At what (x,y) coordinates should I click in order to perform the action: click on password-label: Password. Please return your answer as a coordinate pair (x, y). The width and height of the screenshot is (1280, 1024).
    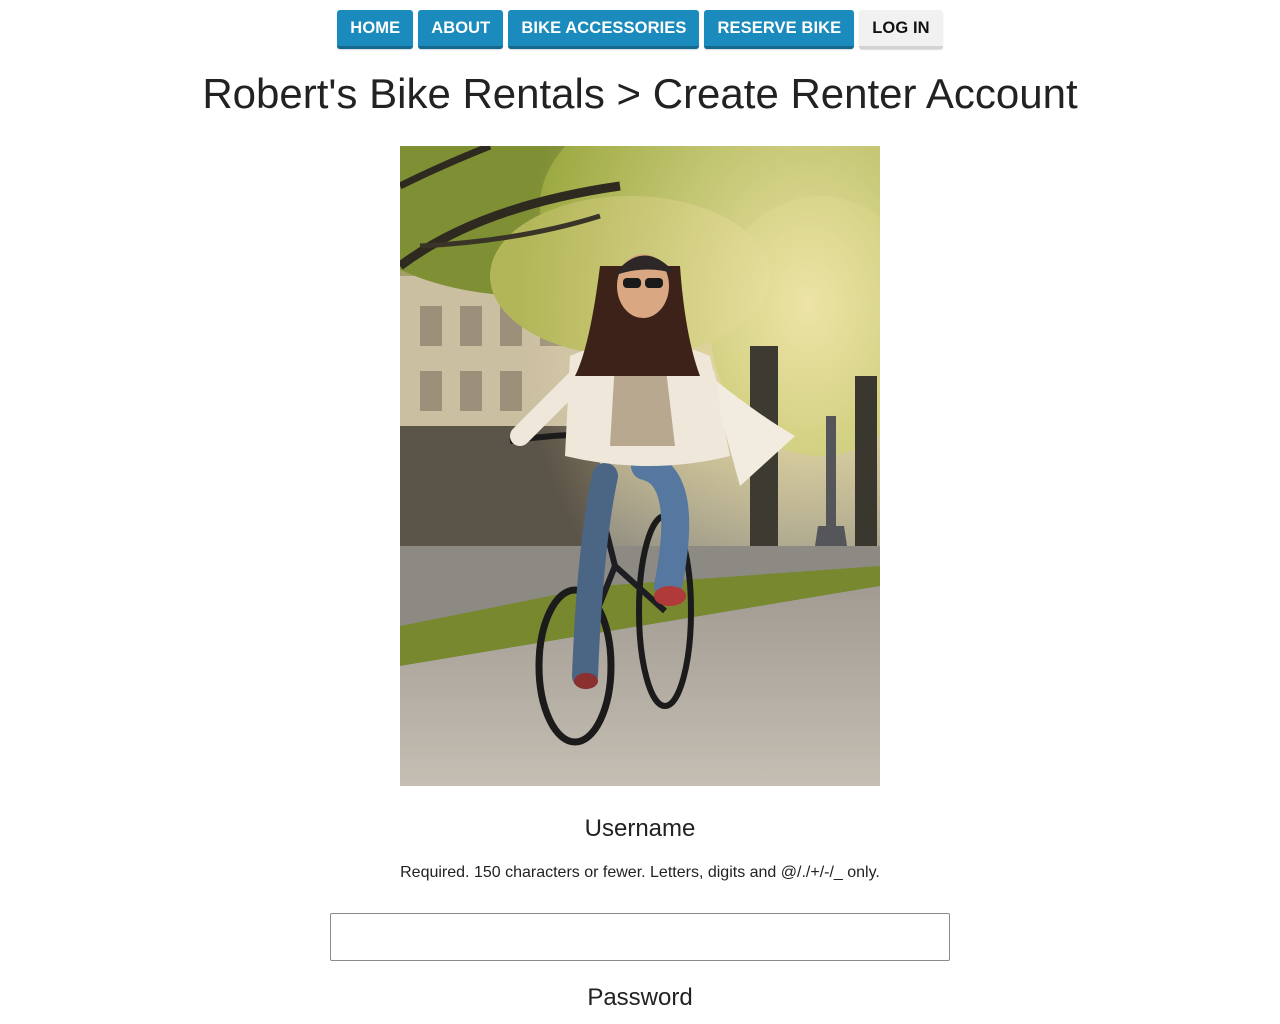
    Looking at the image, I should click on (640, 997).